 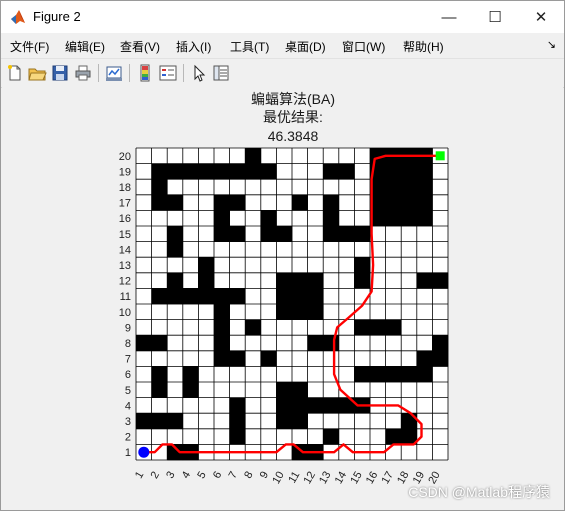 I want to click on new-figure-icon, so click(x=15, y=73).